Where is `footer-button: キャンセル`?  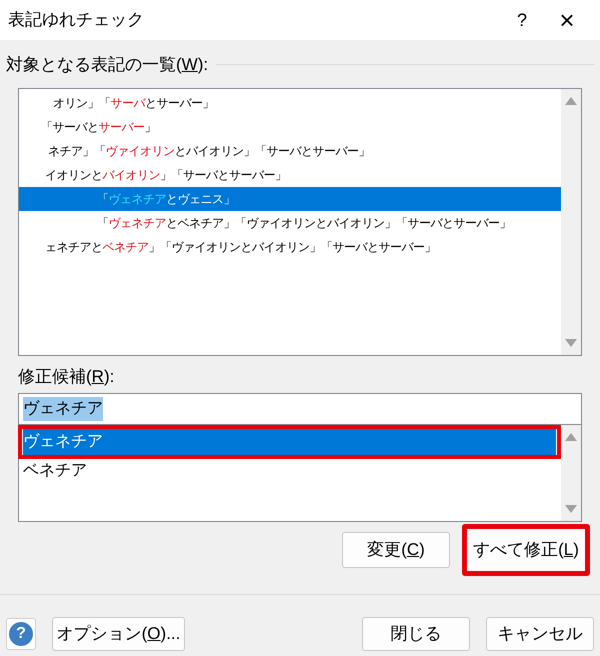 footer-button: キャンセル is located at coordinates (540, 634).